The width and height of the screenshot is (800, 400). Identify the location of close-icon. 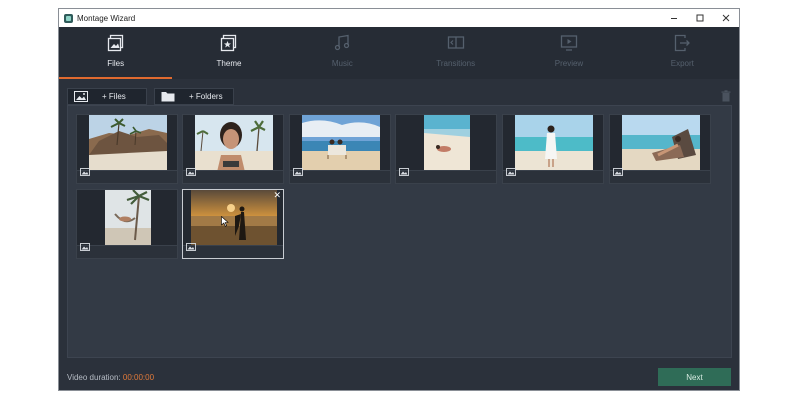
(726, 18).